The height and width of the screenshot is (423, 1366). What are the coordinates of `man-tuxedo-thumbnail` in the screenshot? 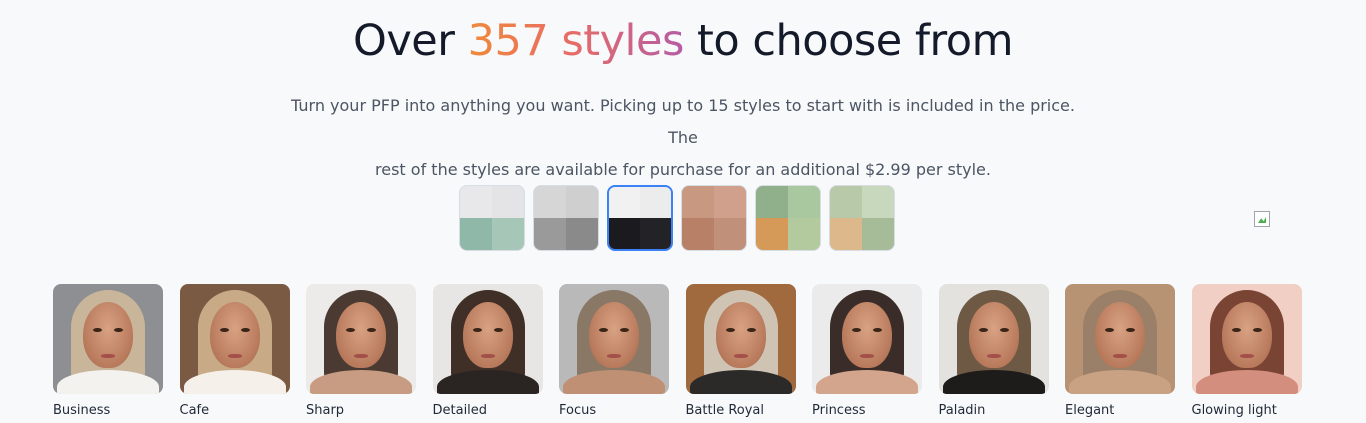 It's located at (566, 218).